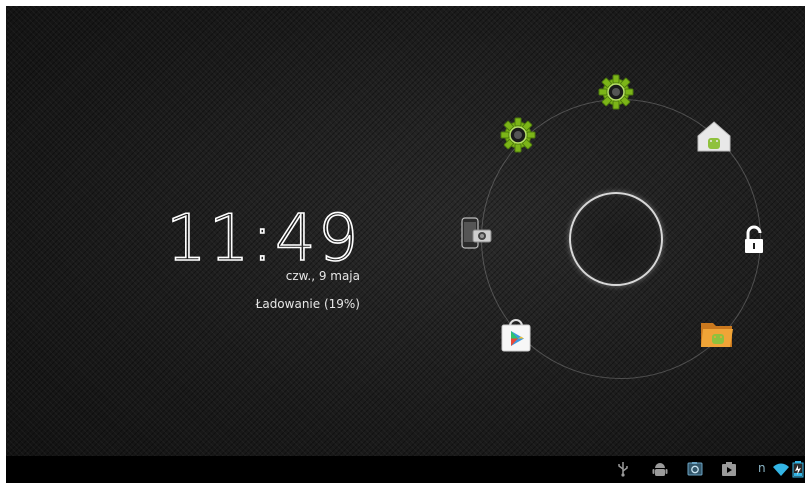 The image size is (811, 489). I want to click on system-bar: n, so click(405, 469).